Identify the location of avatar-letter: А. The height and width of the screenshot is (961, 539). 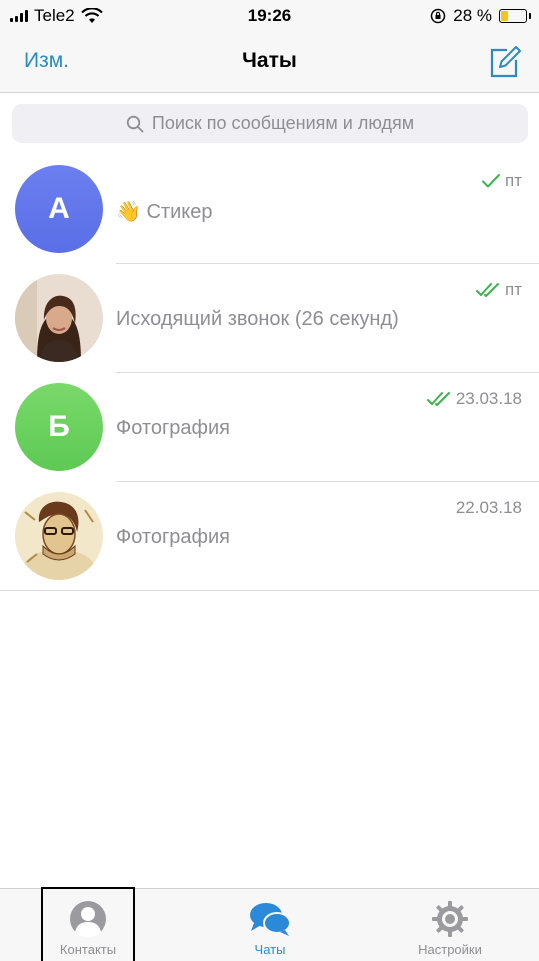
(59, 208).